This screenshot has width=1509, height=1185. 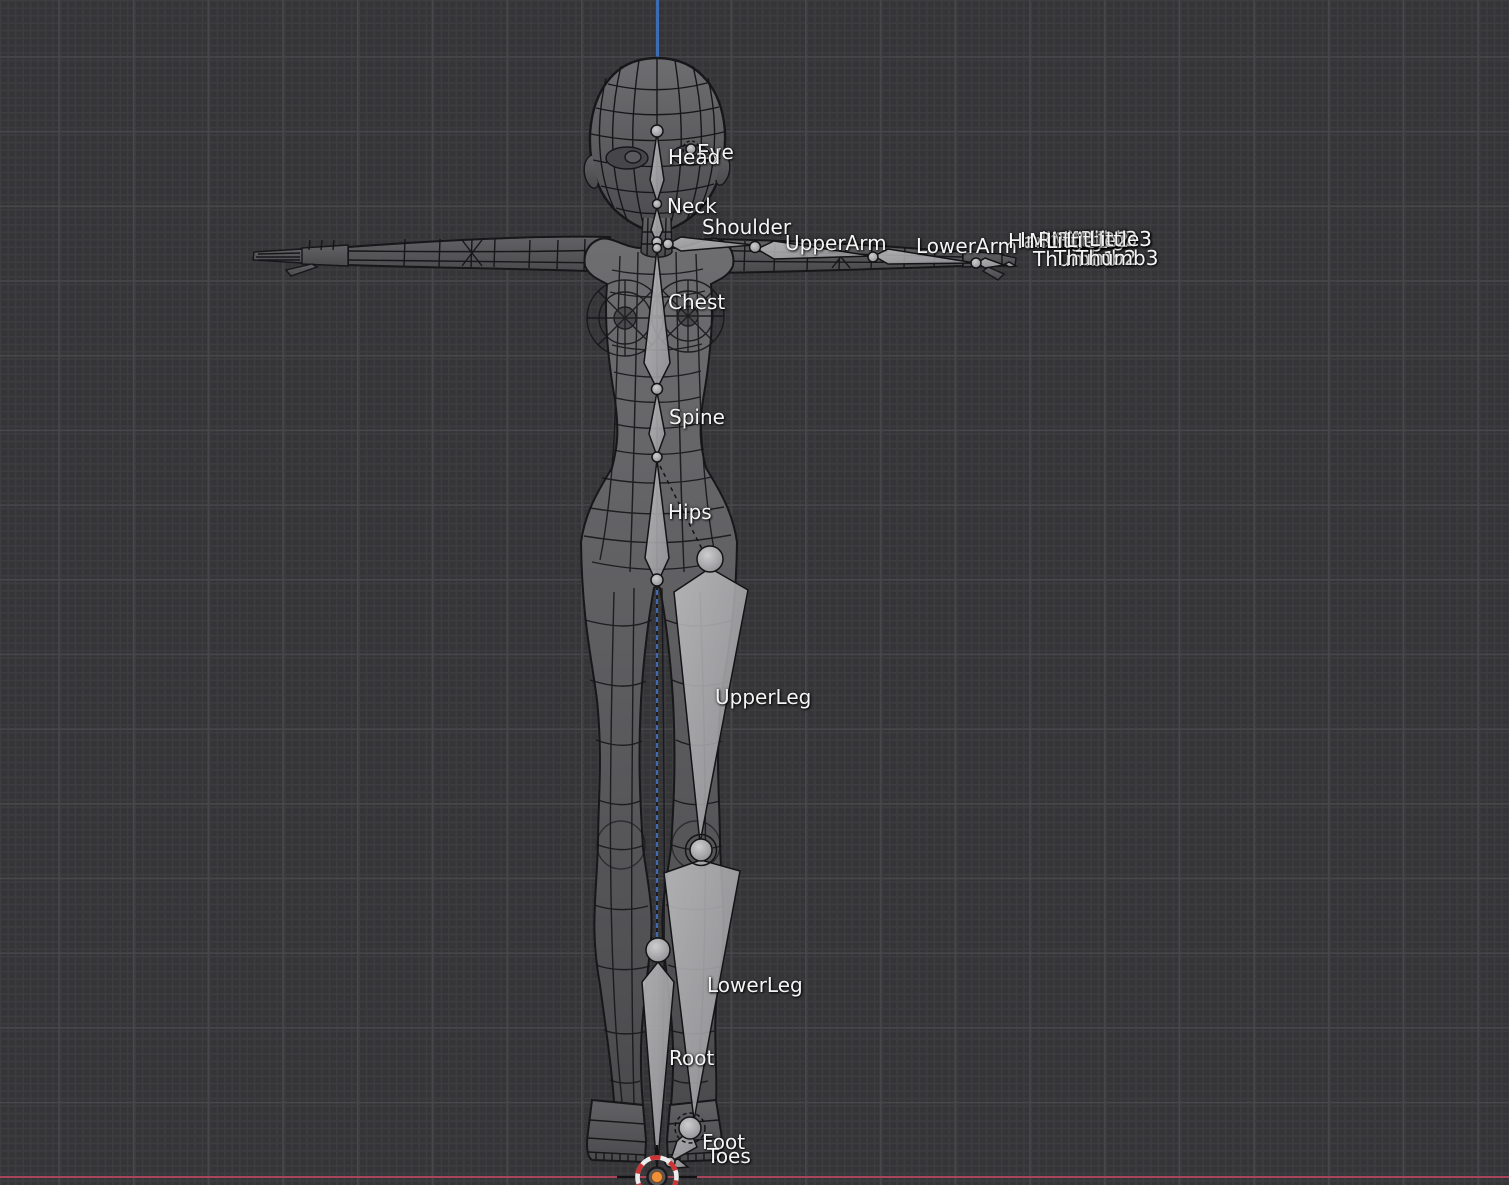 I want to click on cursor-center-dot, so click(x=657, y=1177).